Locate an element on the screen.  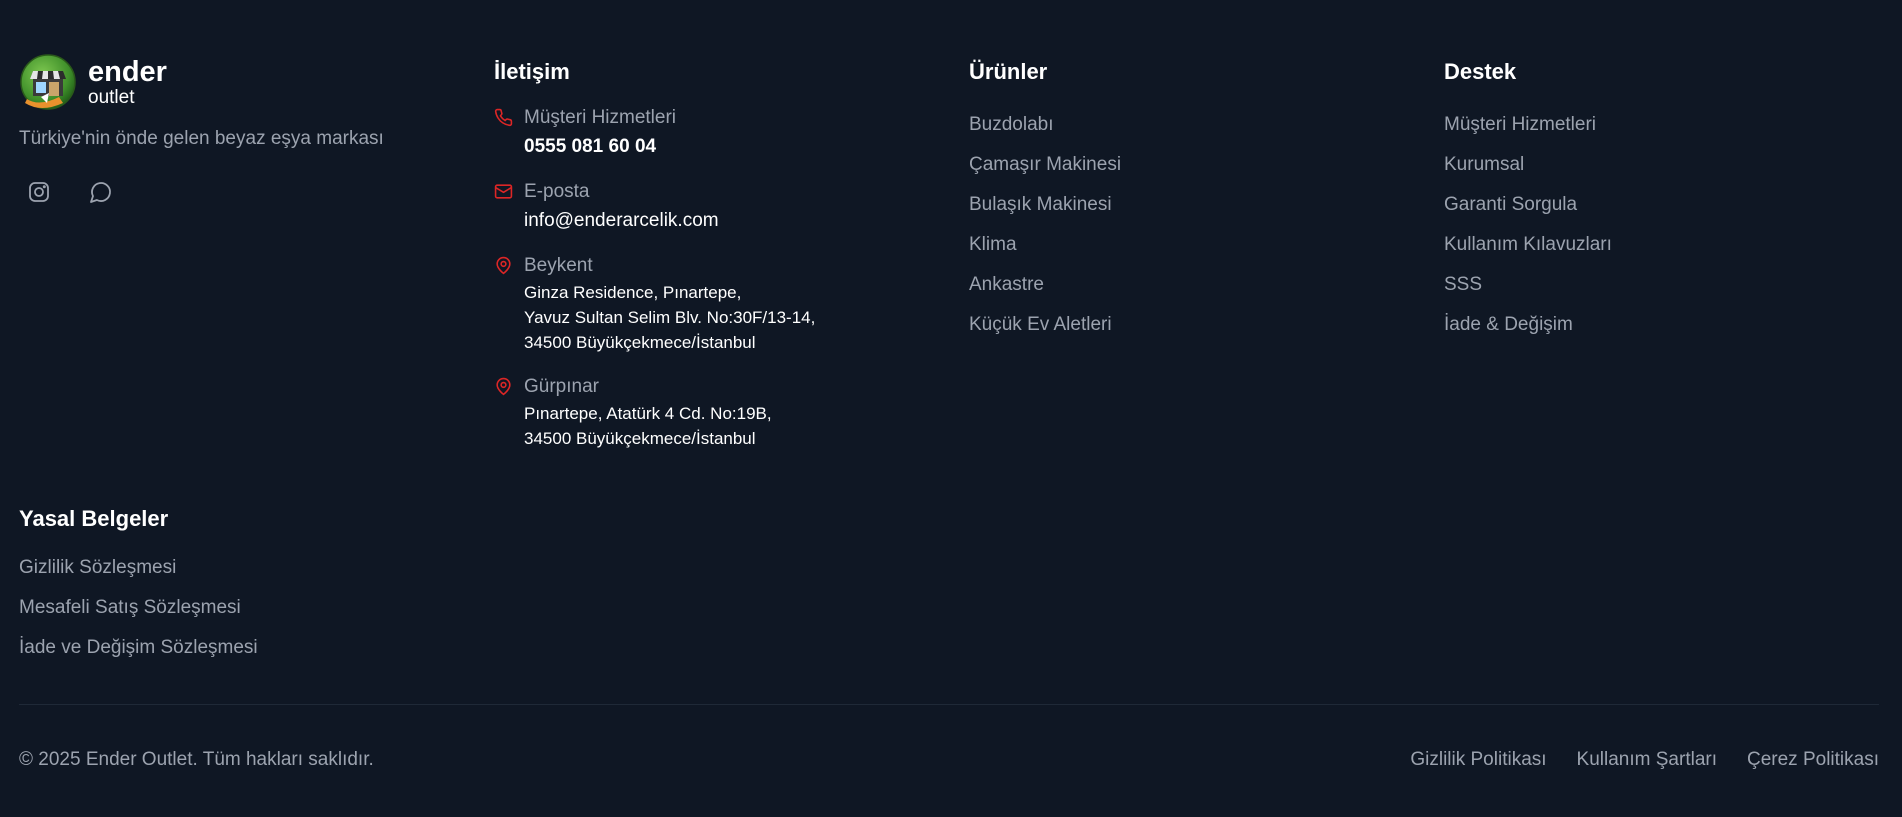
address-line: Pınartepe, Atatürk 4 Cd. No:19B, is located at coordinates (648, 414).